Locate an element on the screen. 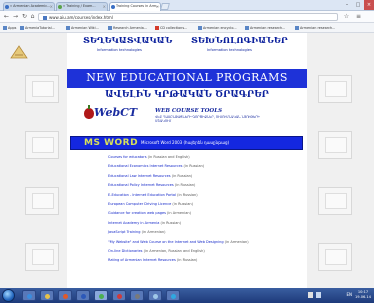 This screenshot has width=374, height=303. new-tab-button is located at coordinates (165, 6).